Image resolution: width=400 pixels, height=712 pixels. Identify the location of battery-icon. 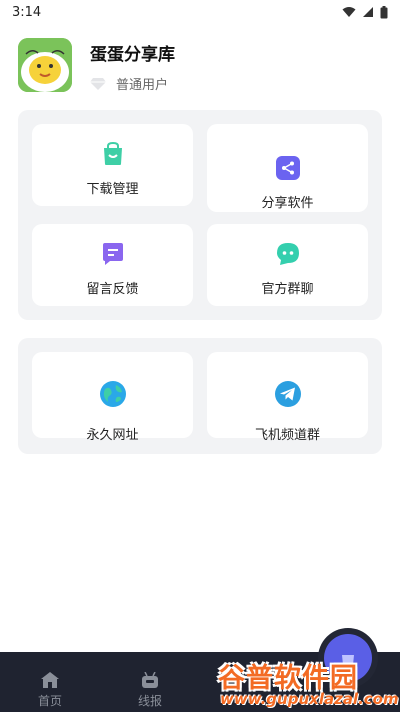
(384, 11).